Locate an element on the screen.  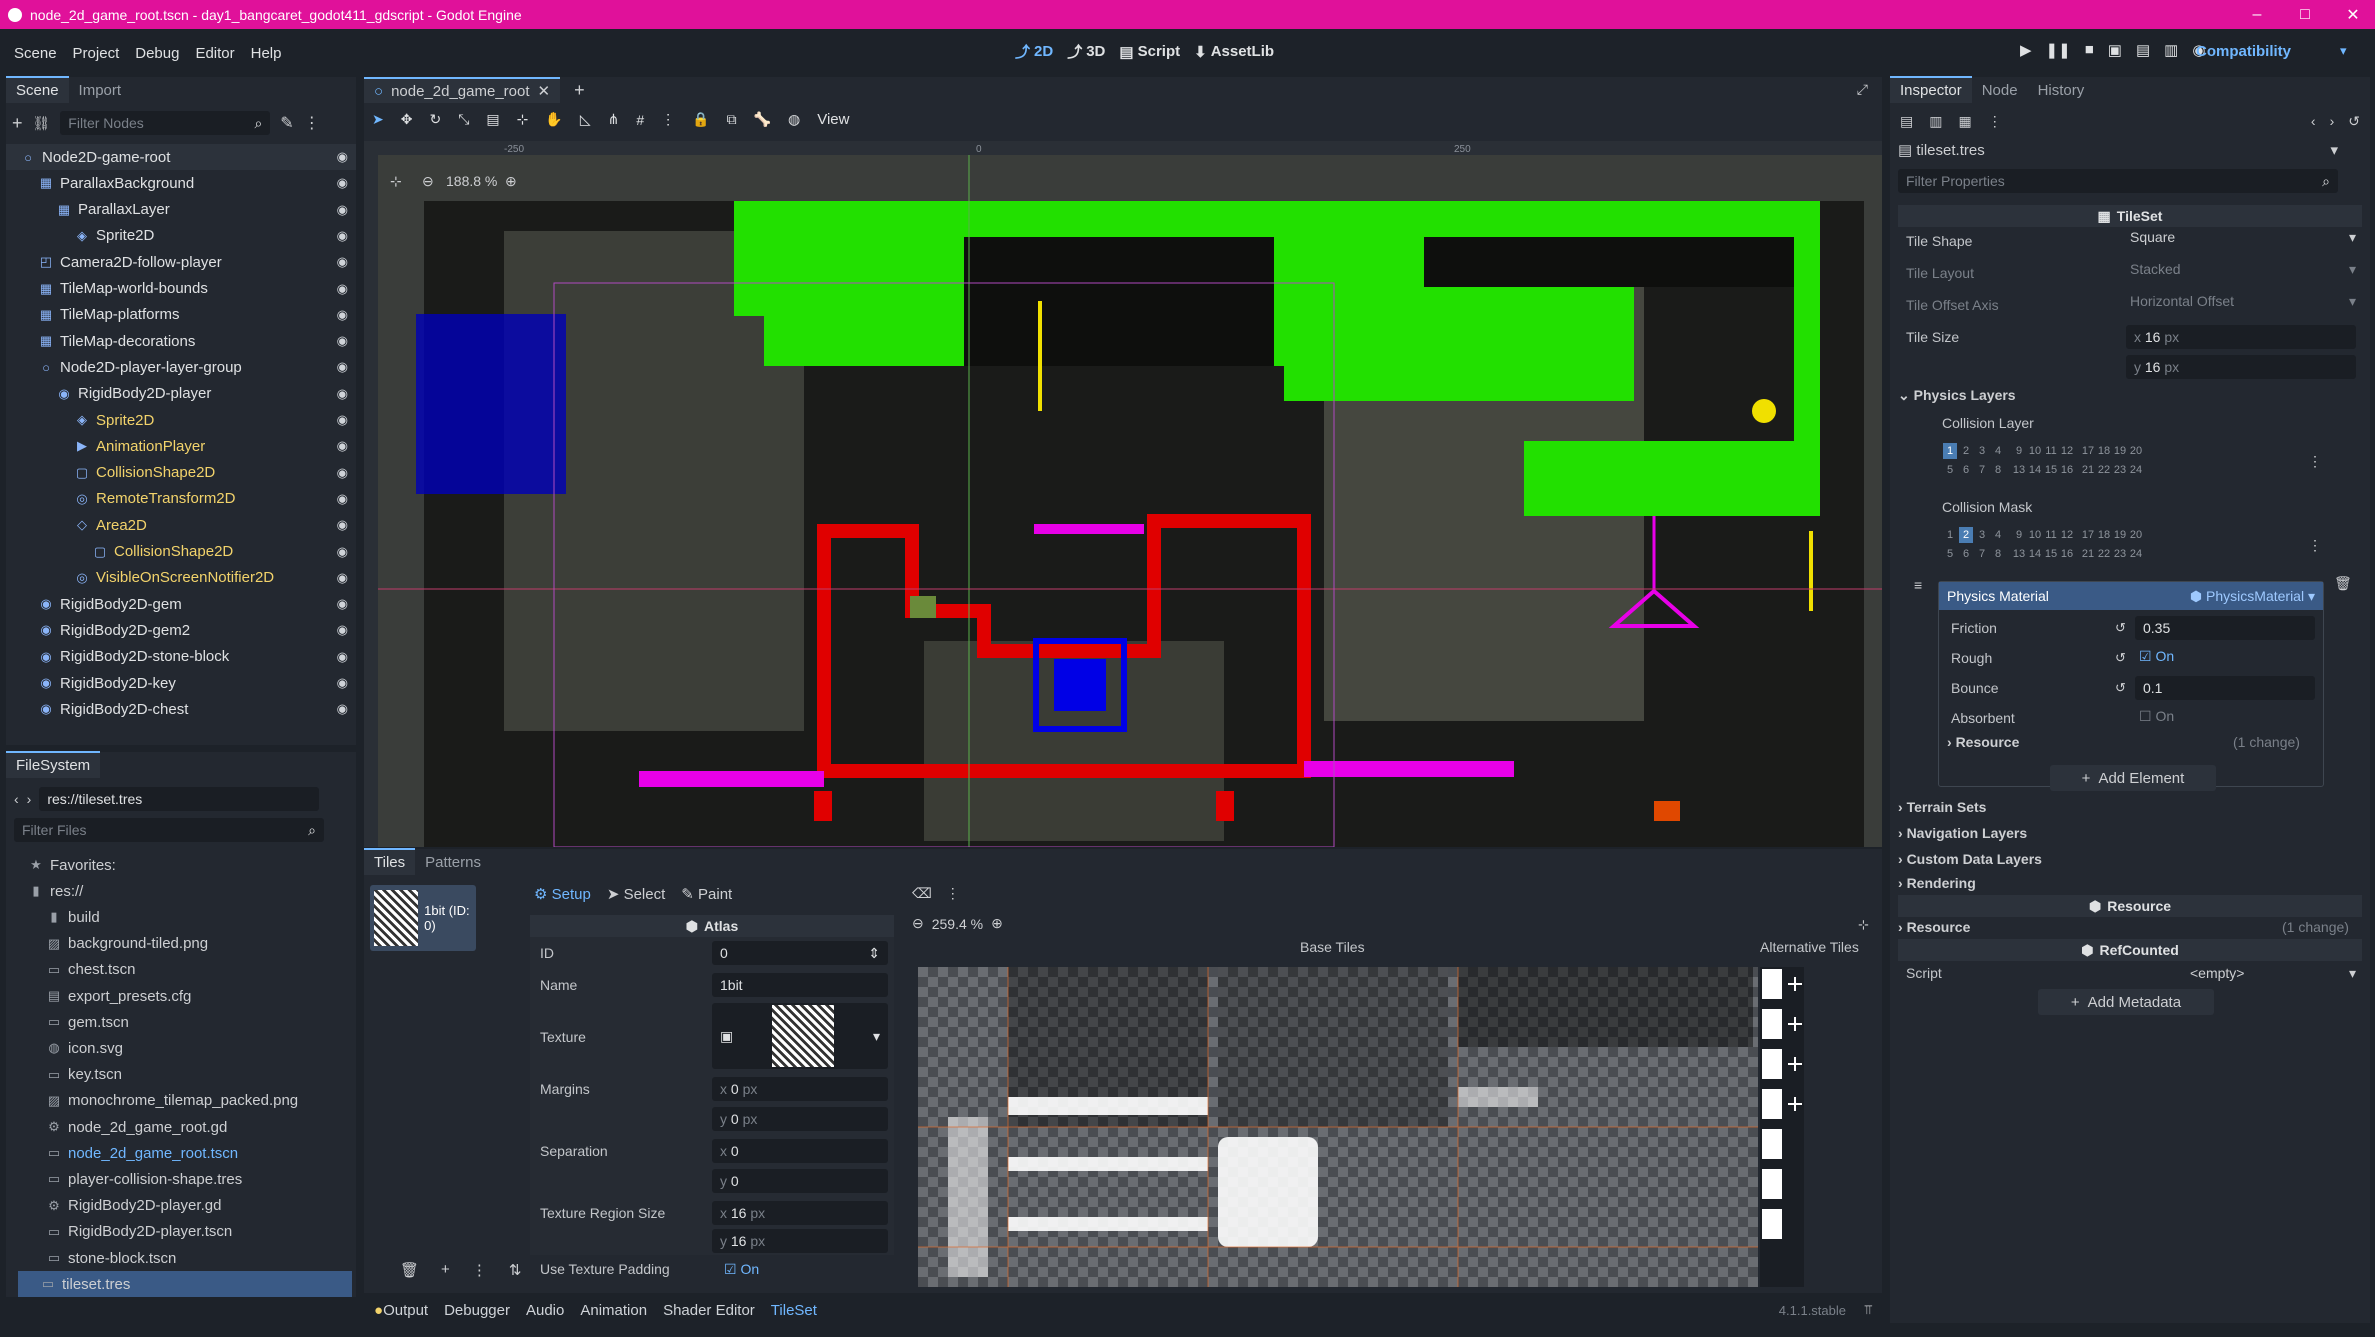
menu-scene: Scene is located at coordinates (35, 53).